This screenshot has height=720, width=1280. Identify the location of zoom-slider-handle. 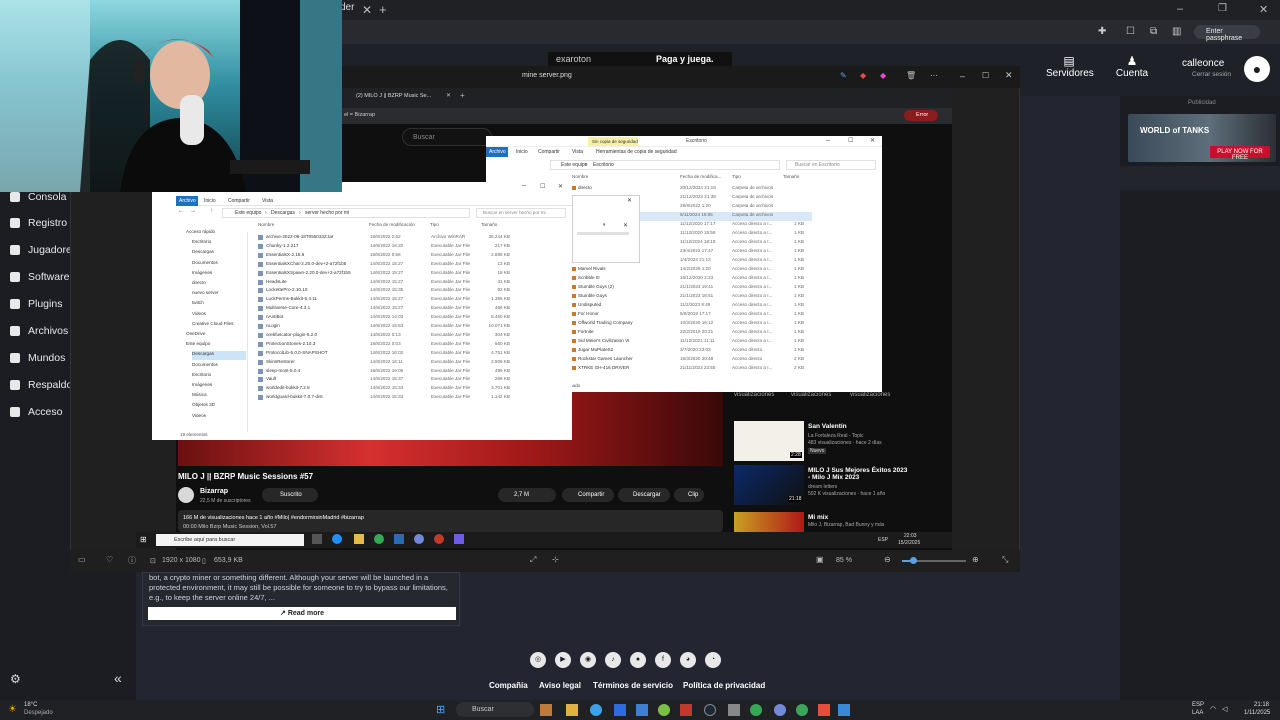
(913, 560).